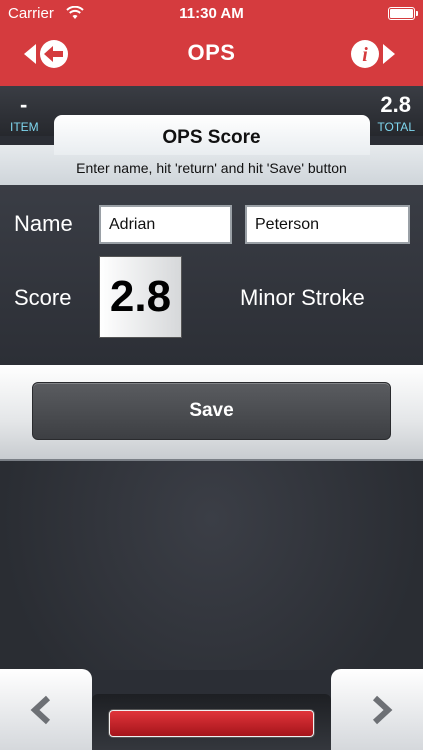 Image resolution: width=423 pixels, height=750 pixels. I want to click on total-value: 2.8, so click(395, 104).